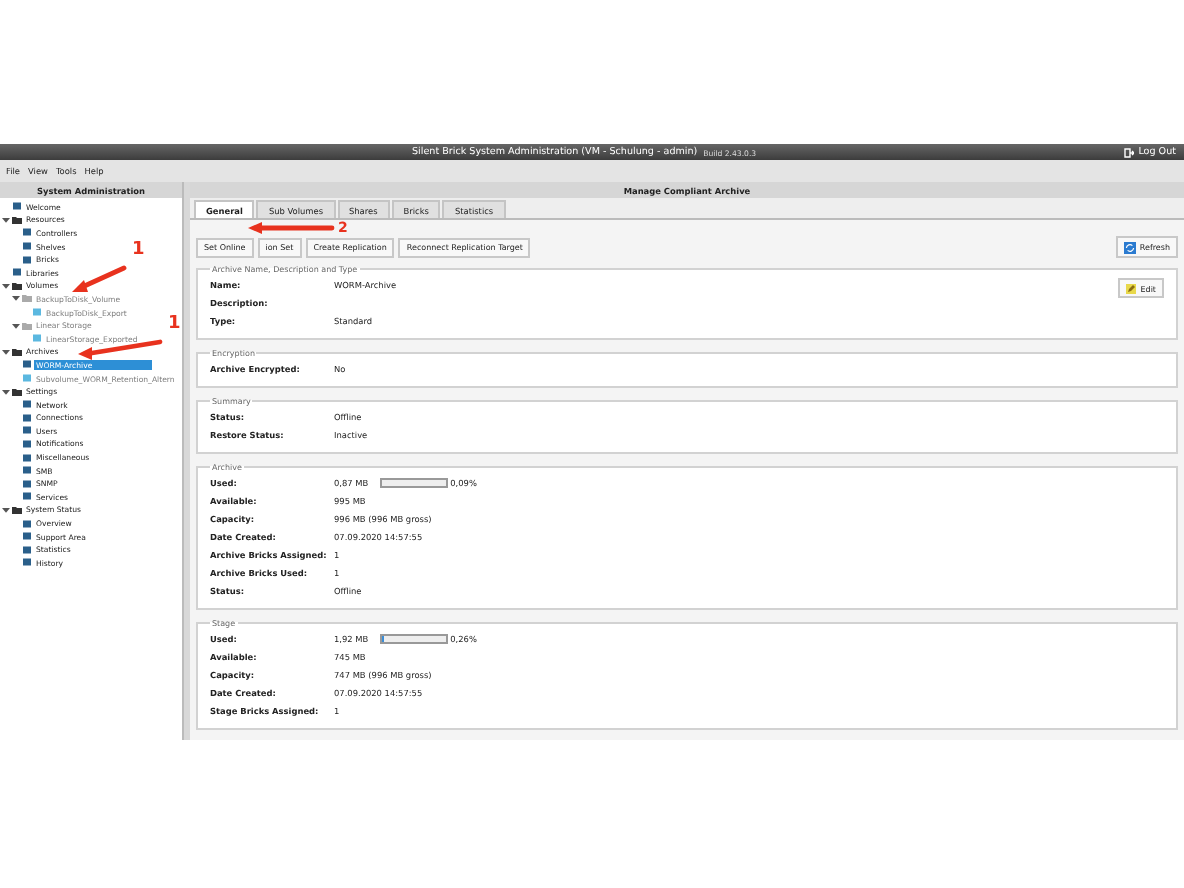 This screenshot has height=888, width=1184. I want to click on pencil-icon, so click(1131, 288).